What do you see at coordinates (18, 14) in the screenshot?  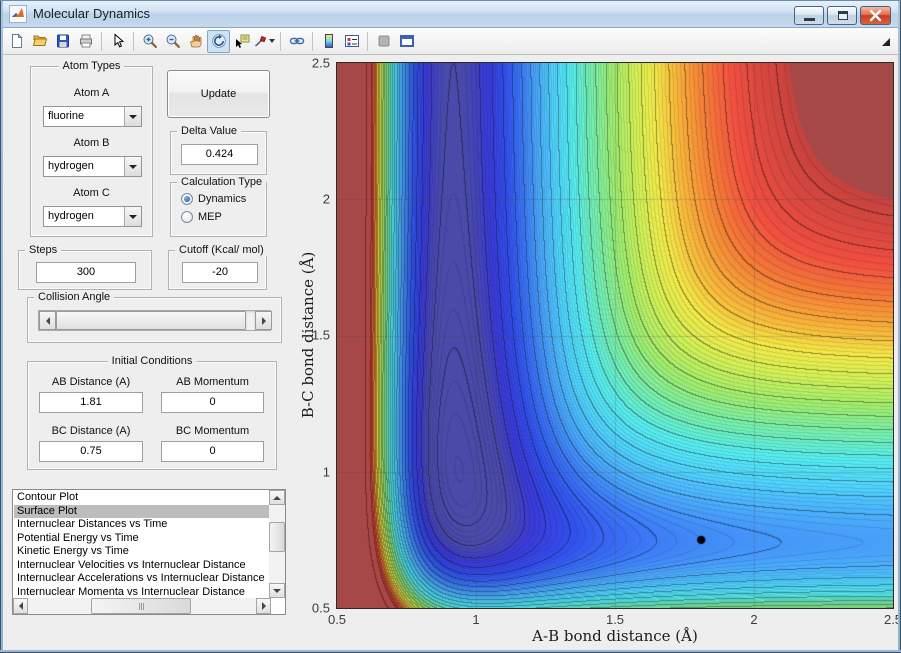 I see `matlab-figure-icon` at bounding box center [18, 14].